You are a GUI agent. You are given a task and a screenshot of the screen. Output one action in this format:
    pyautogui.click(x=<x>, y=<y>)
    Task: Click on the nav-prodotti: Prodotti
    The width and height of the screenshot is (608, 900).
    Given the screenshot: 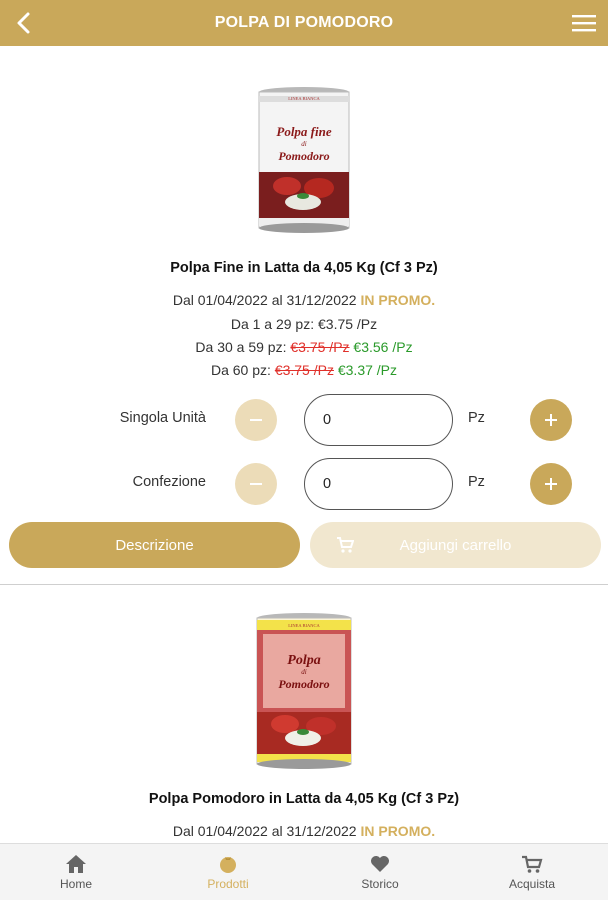 What is the action you would take?
    pyautogui.click(x=228, y=872)
    